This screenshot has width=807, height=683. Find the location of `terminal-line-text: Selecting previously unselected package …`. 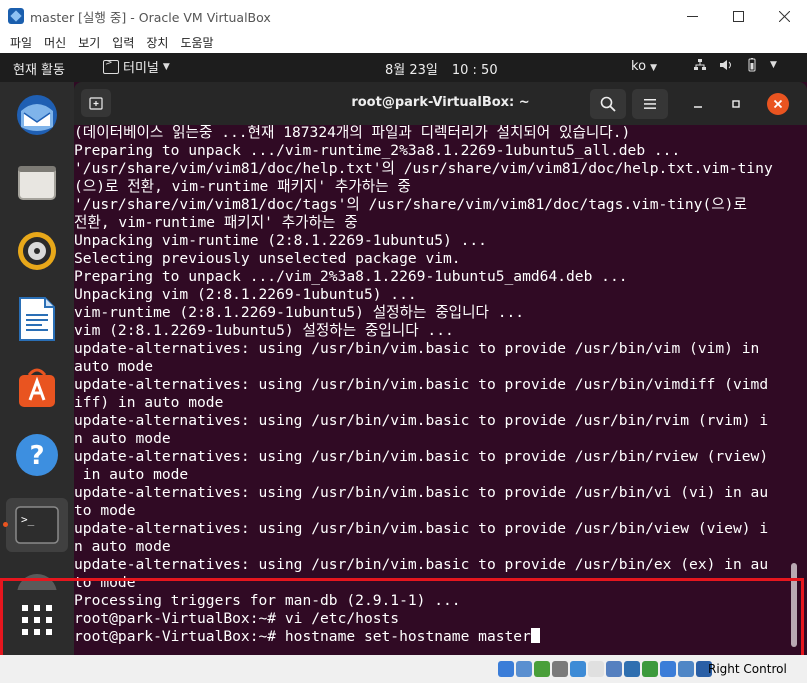

terminal-line-text: Selecting previously unselected package … is located at coordinates (267, 258).